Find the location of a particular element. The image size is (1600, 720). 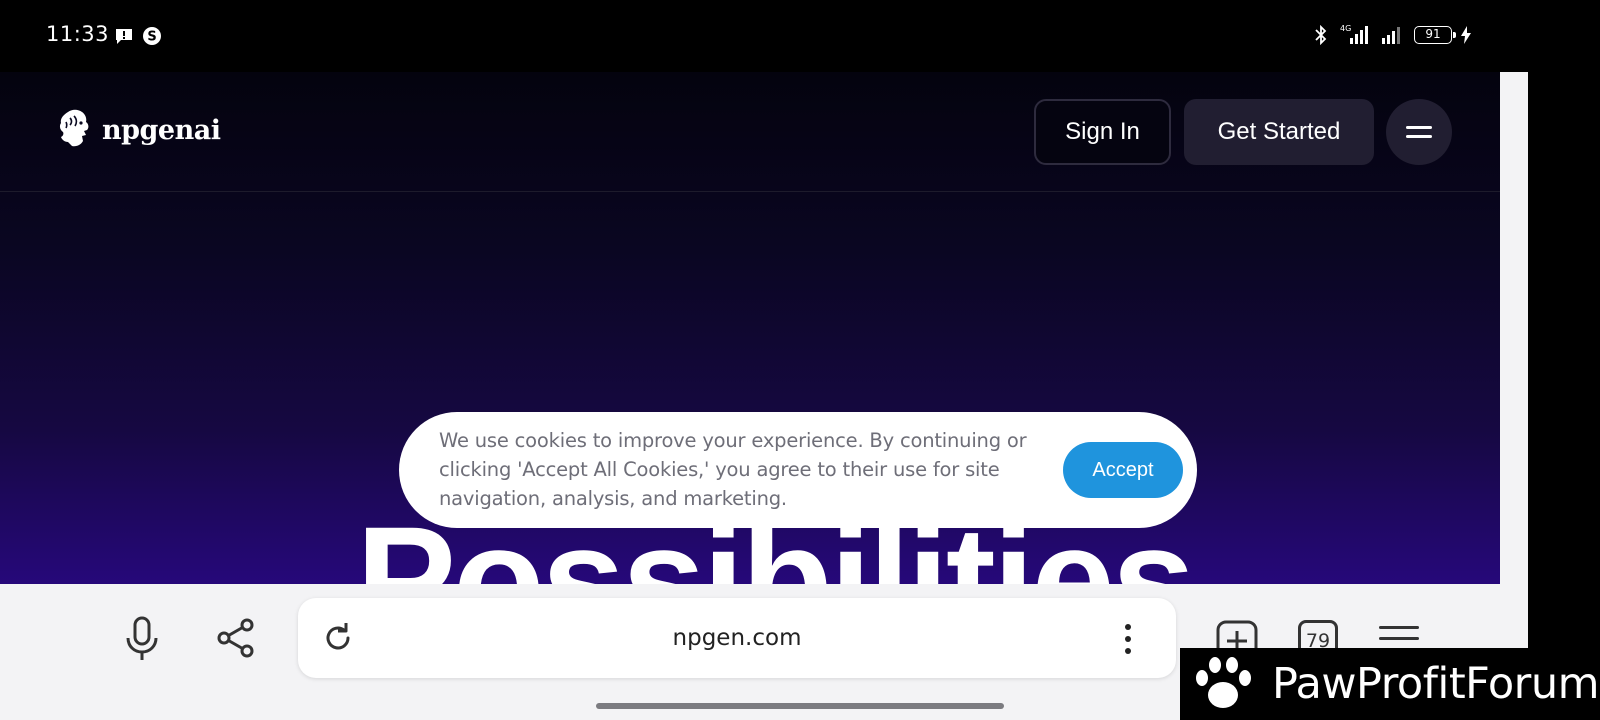

accept-cookies-button: Accept is located at coordinates (1123, 470).